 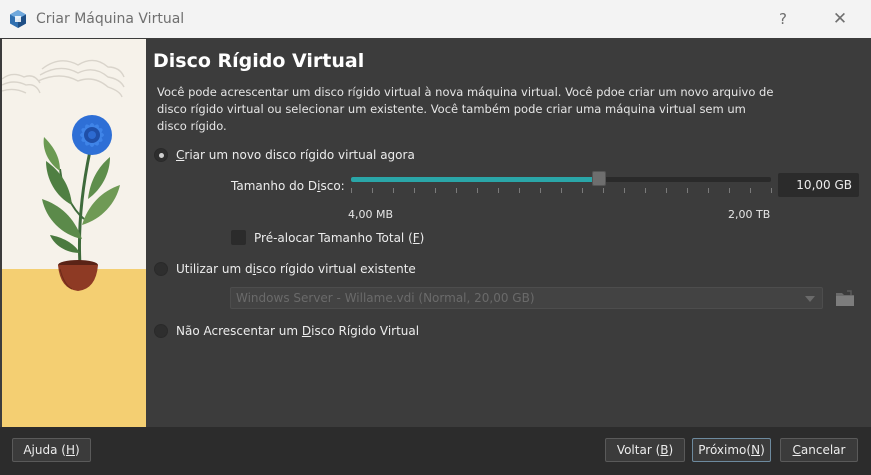 I want to click on help-button: ?, so click(x=783, y=19).